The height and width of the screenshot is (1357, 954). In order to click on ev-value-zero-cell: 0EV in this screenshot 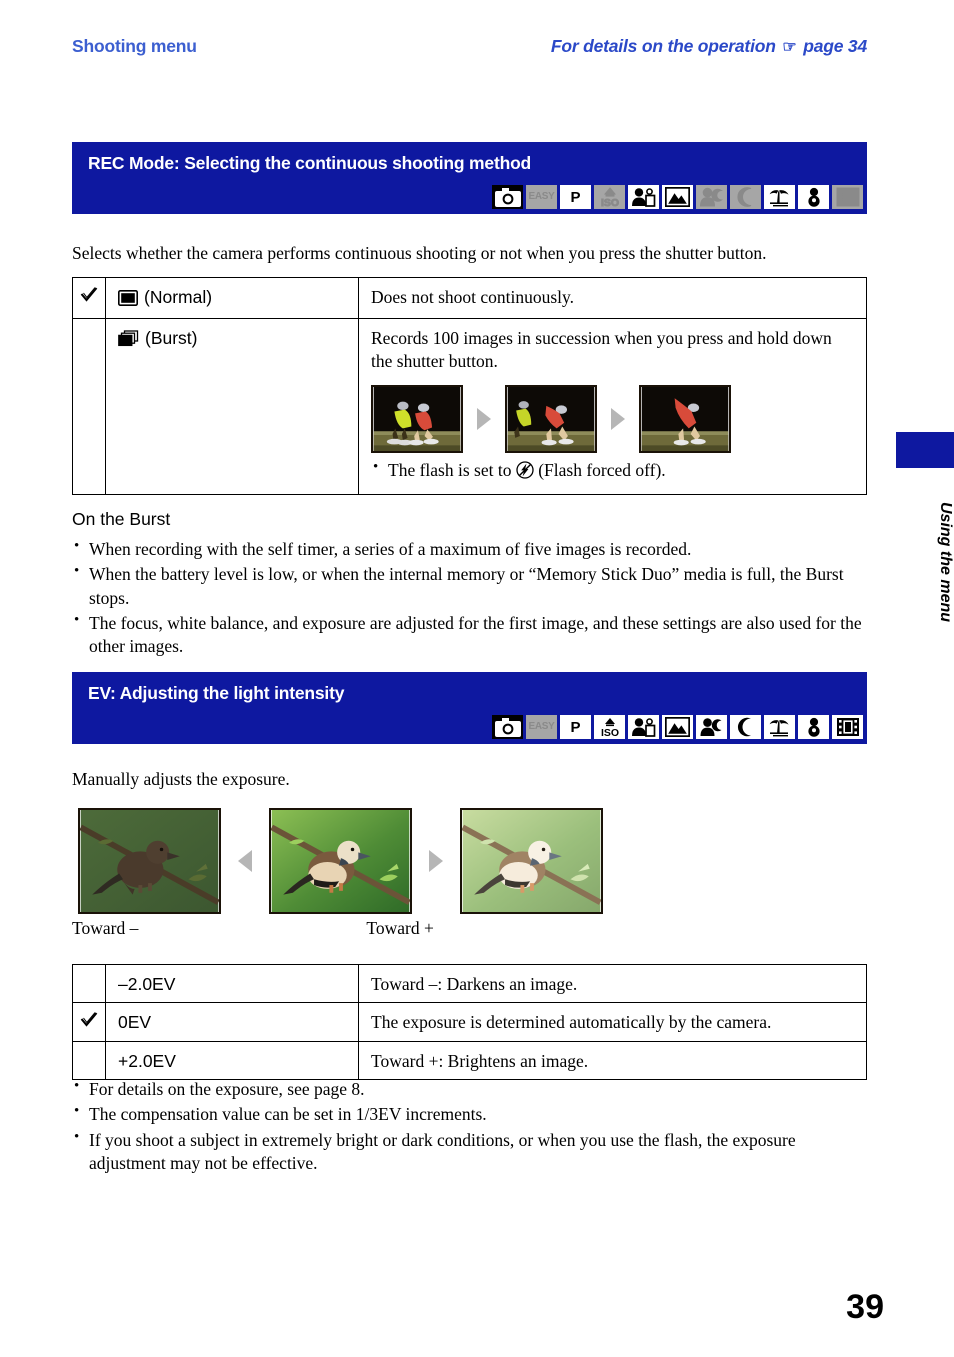, I will do `click(232, 1022)`.